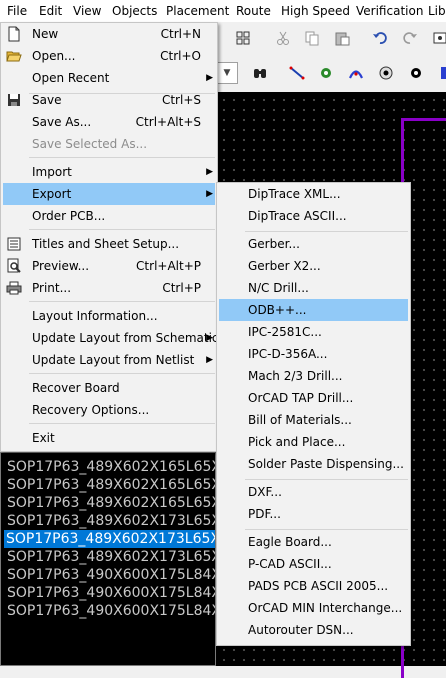 The width and height of the screenshot is (446, 678). Describe the element at coordinates (243, 38) in the screenshot. I see `grid-view-icon` at that location.